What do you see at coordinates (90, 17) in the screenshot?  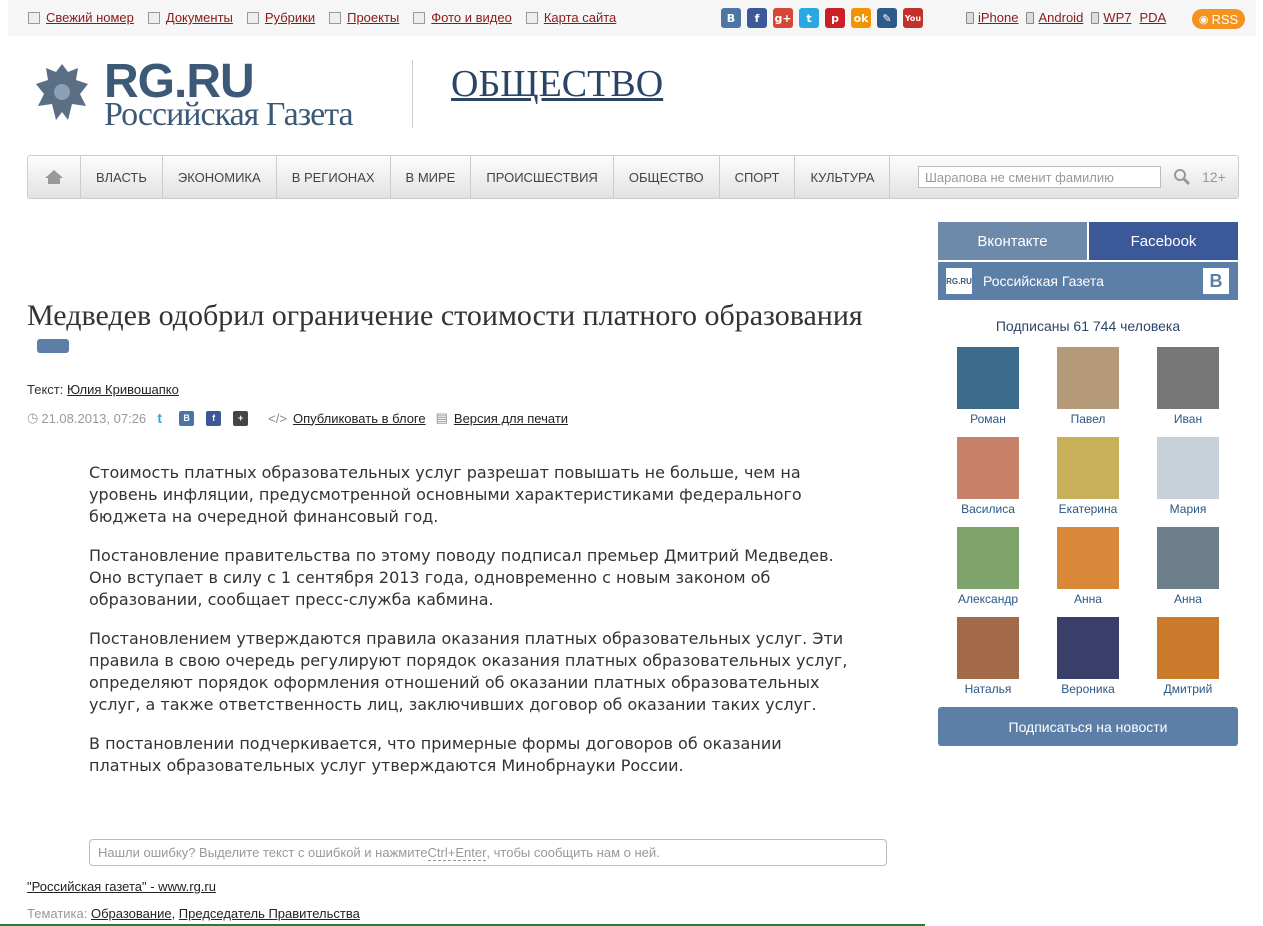 I see `top-link: Свежий номер` at bounding box center [90, 17].